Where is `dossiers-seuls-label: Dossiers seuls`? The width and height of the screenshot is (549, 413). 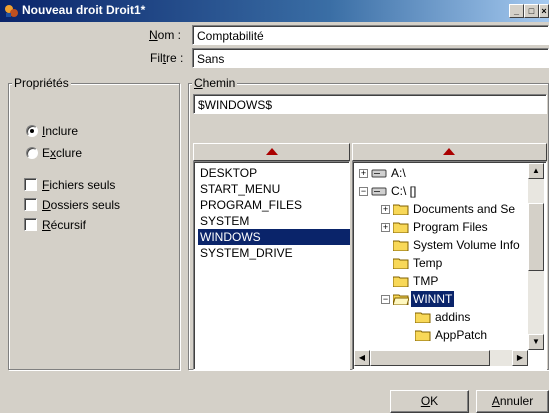 dossiers-seuls-label: Dossiers seuls is located at coordinates (81, 205).